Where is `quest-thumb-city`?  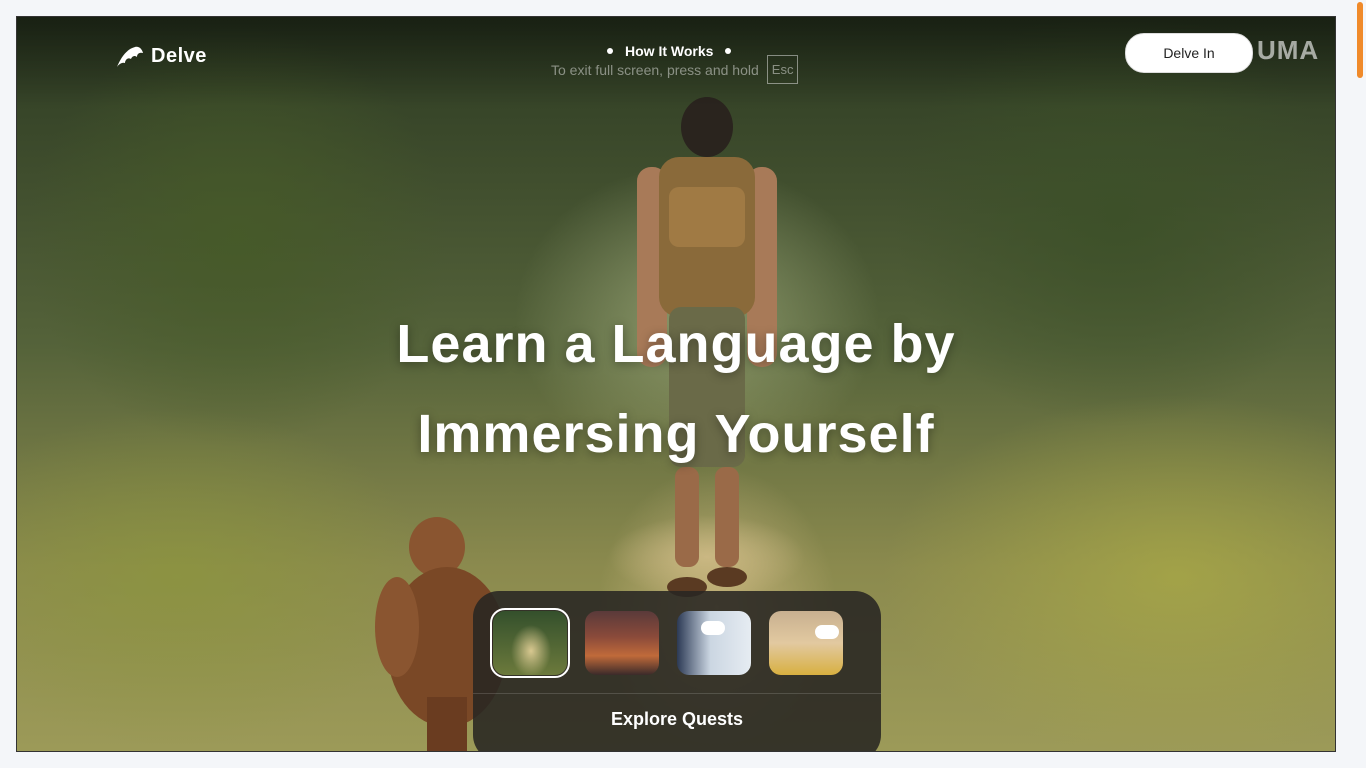
quest-thumb-city is located at coordinates (622, 643).